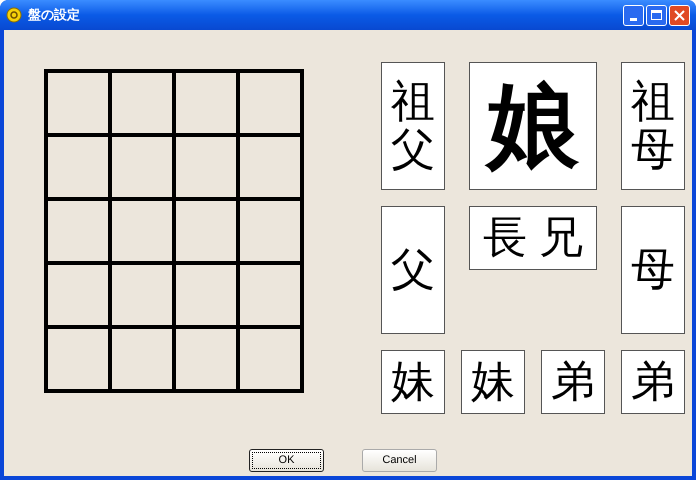 The width and height of the screenshot is (696, 480). What do you see at coordinates (533, 238) in the screenshot?
I see `piece-tile: 長 兄` at bounding box center [533, 238].